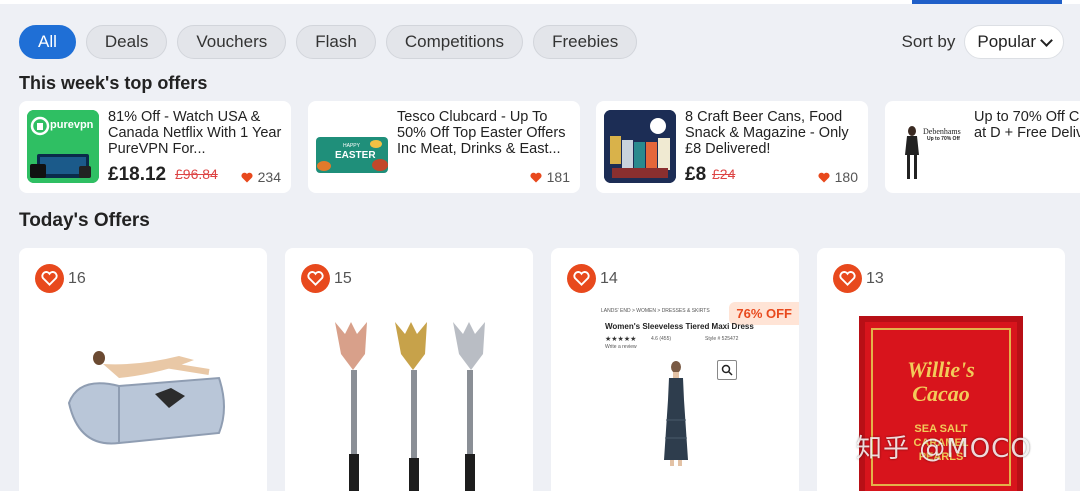  I want to click on vote-count: 180, so click(846, 177).